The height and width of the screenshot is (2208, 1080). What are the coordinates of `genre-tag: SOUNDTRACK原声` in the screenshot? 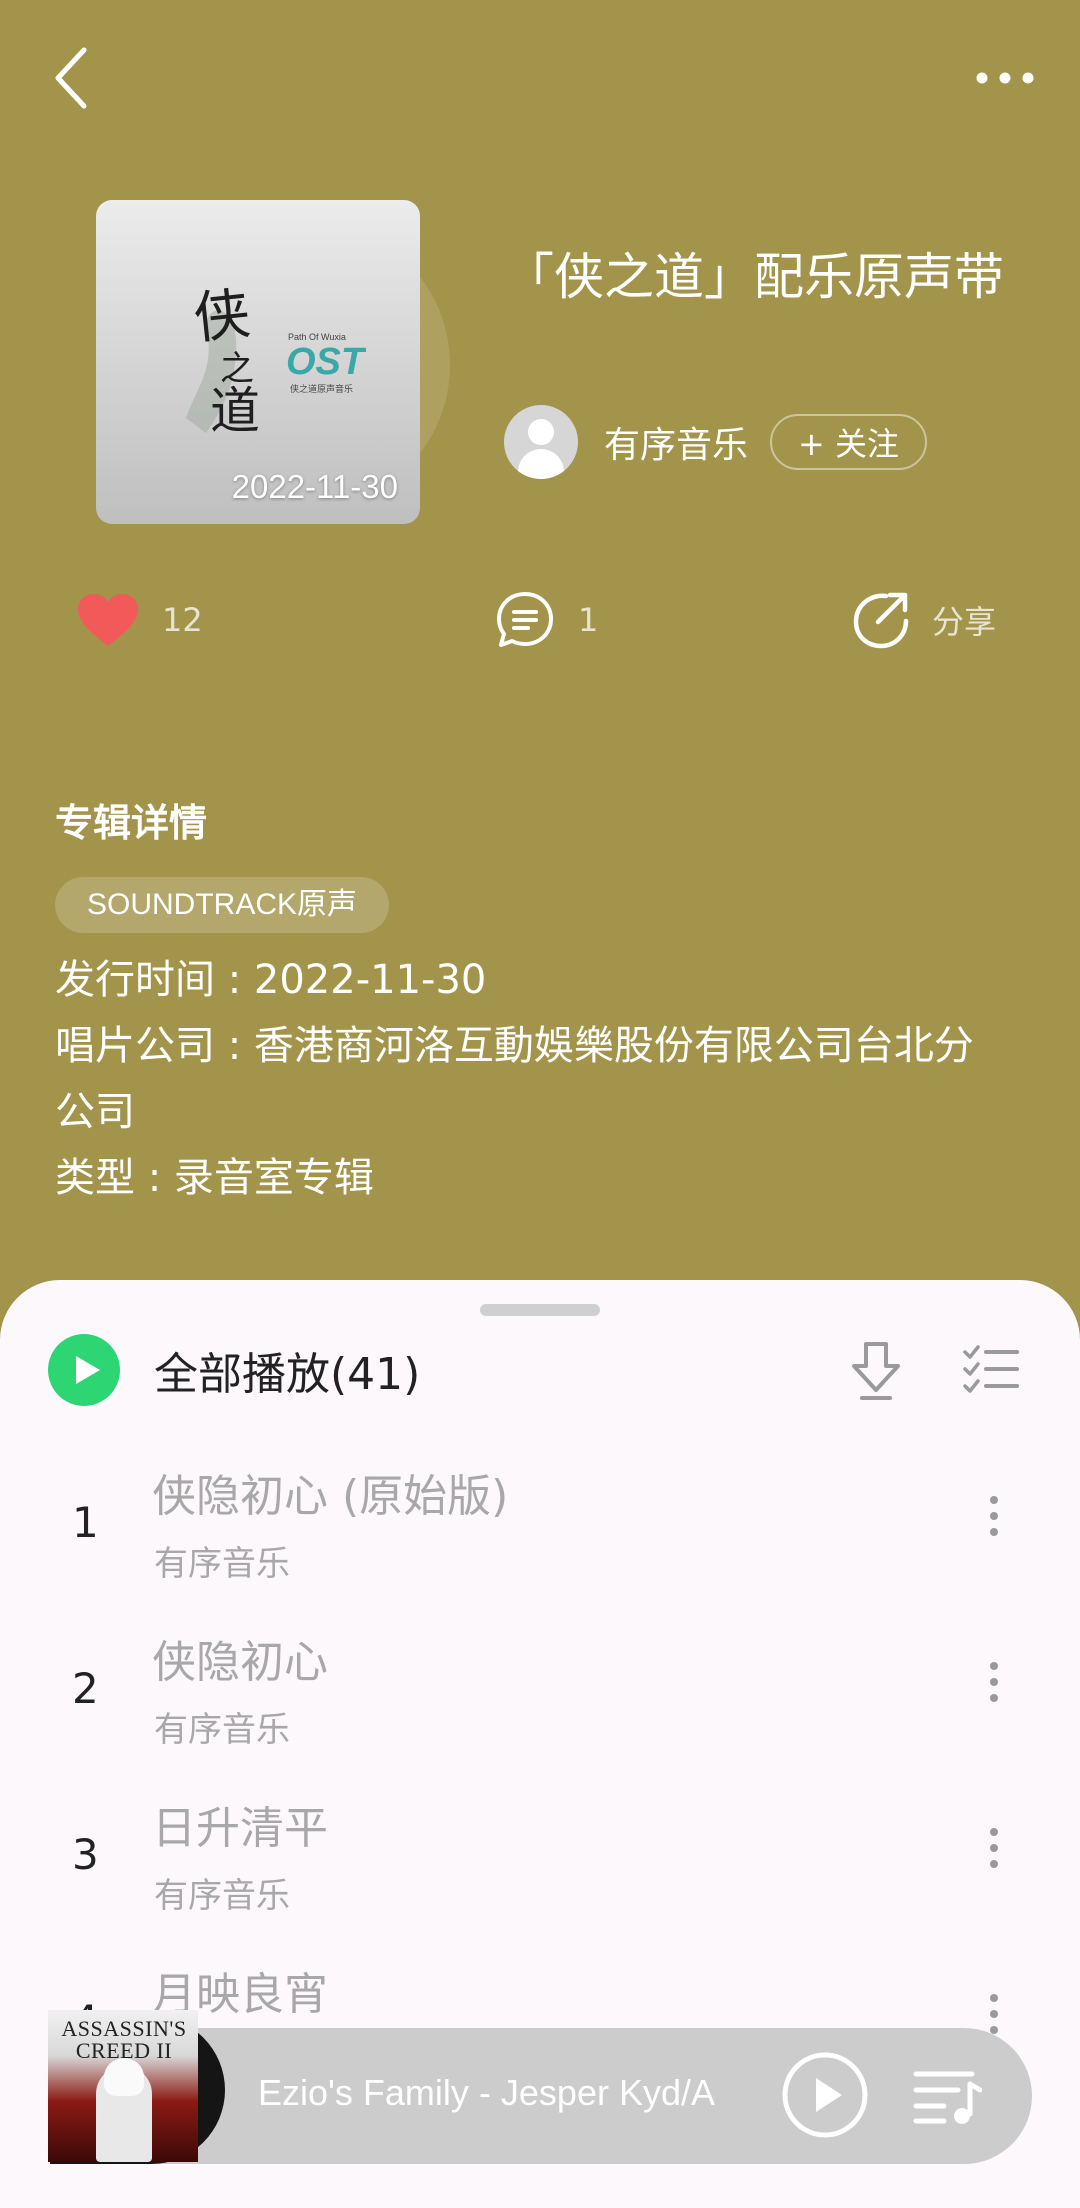 It's located at (222, 905).